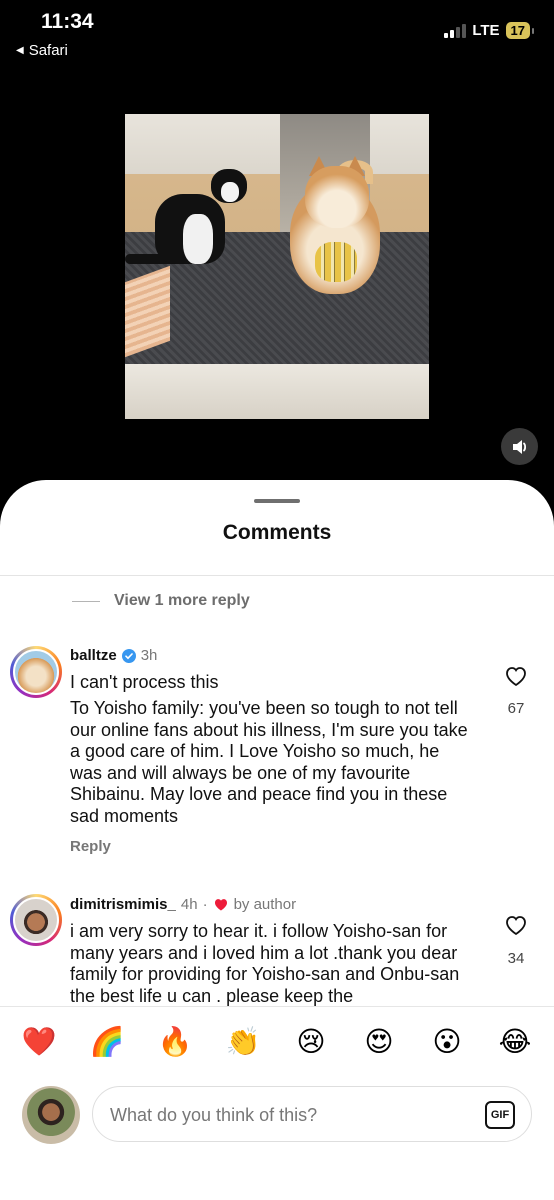  What do you see at coordinates (337, 197) in the screenshot?
I see `dog-head` at bounding box center [337, 197].